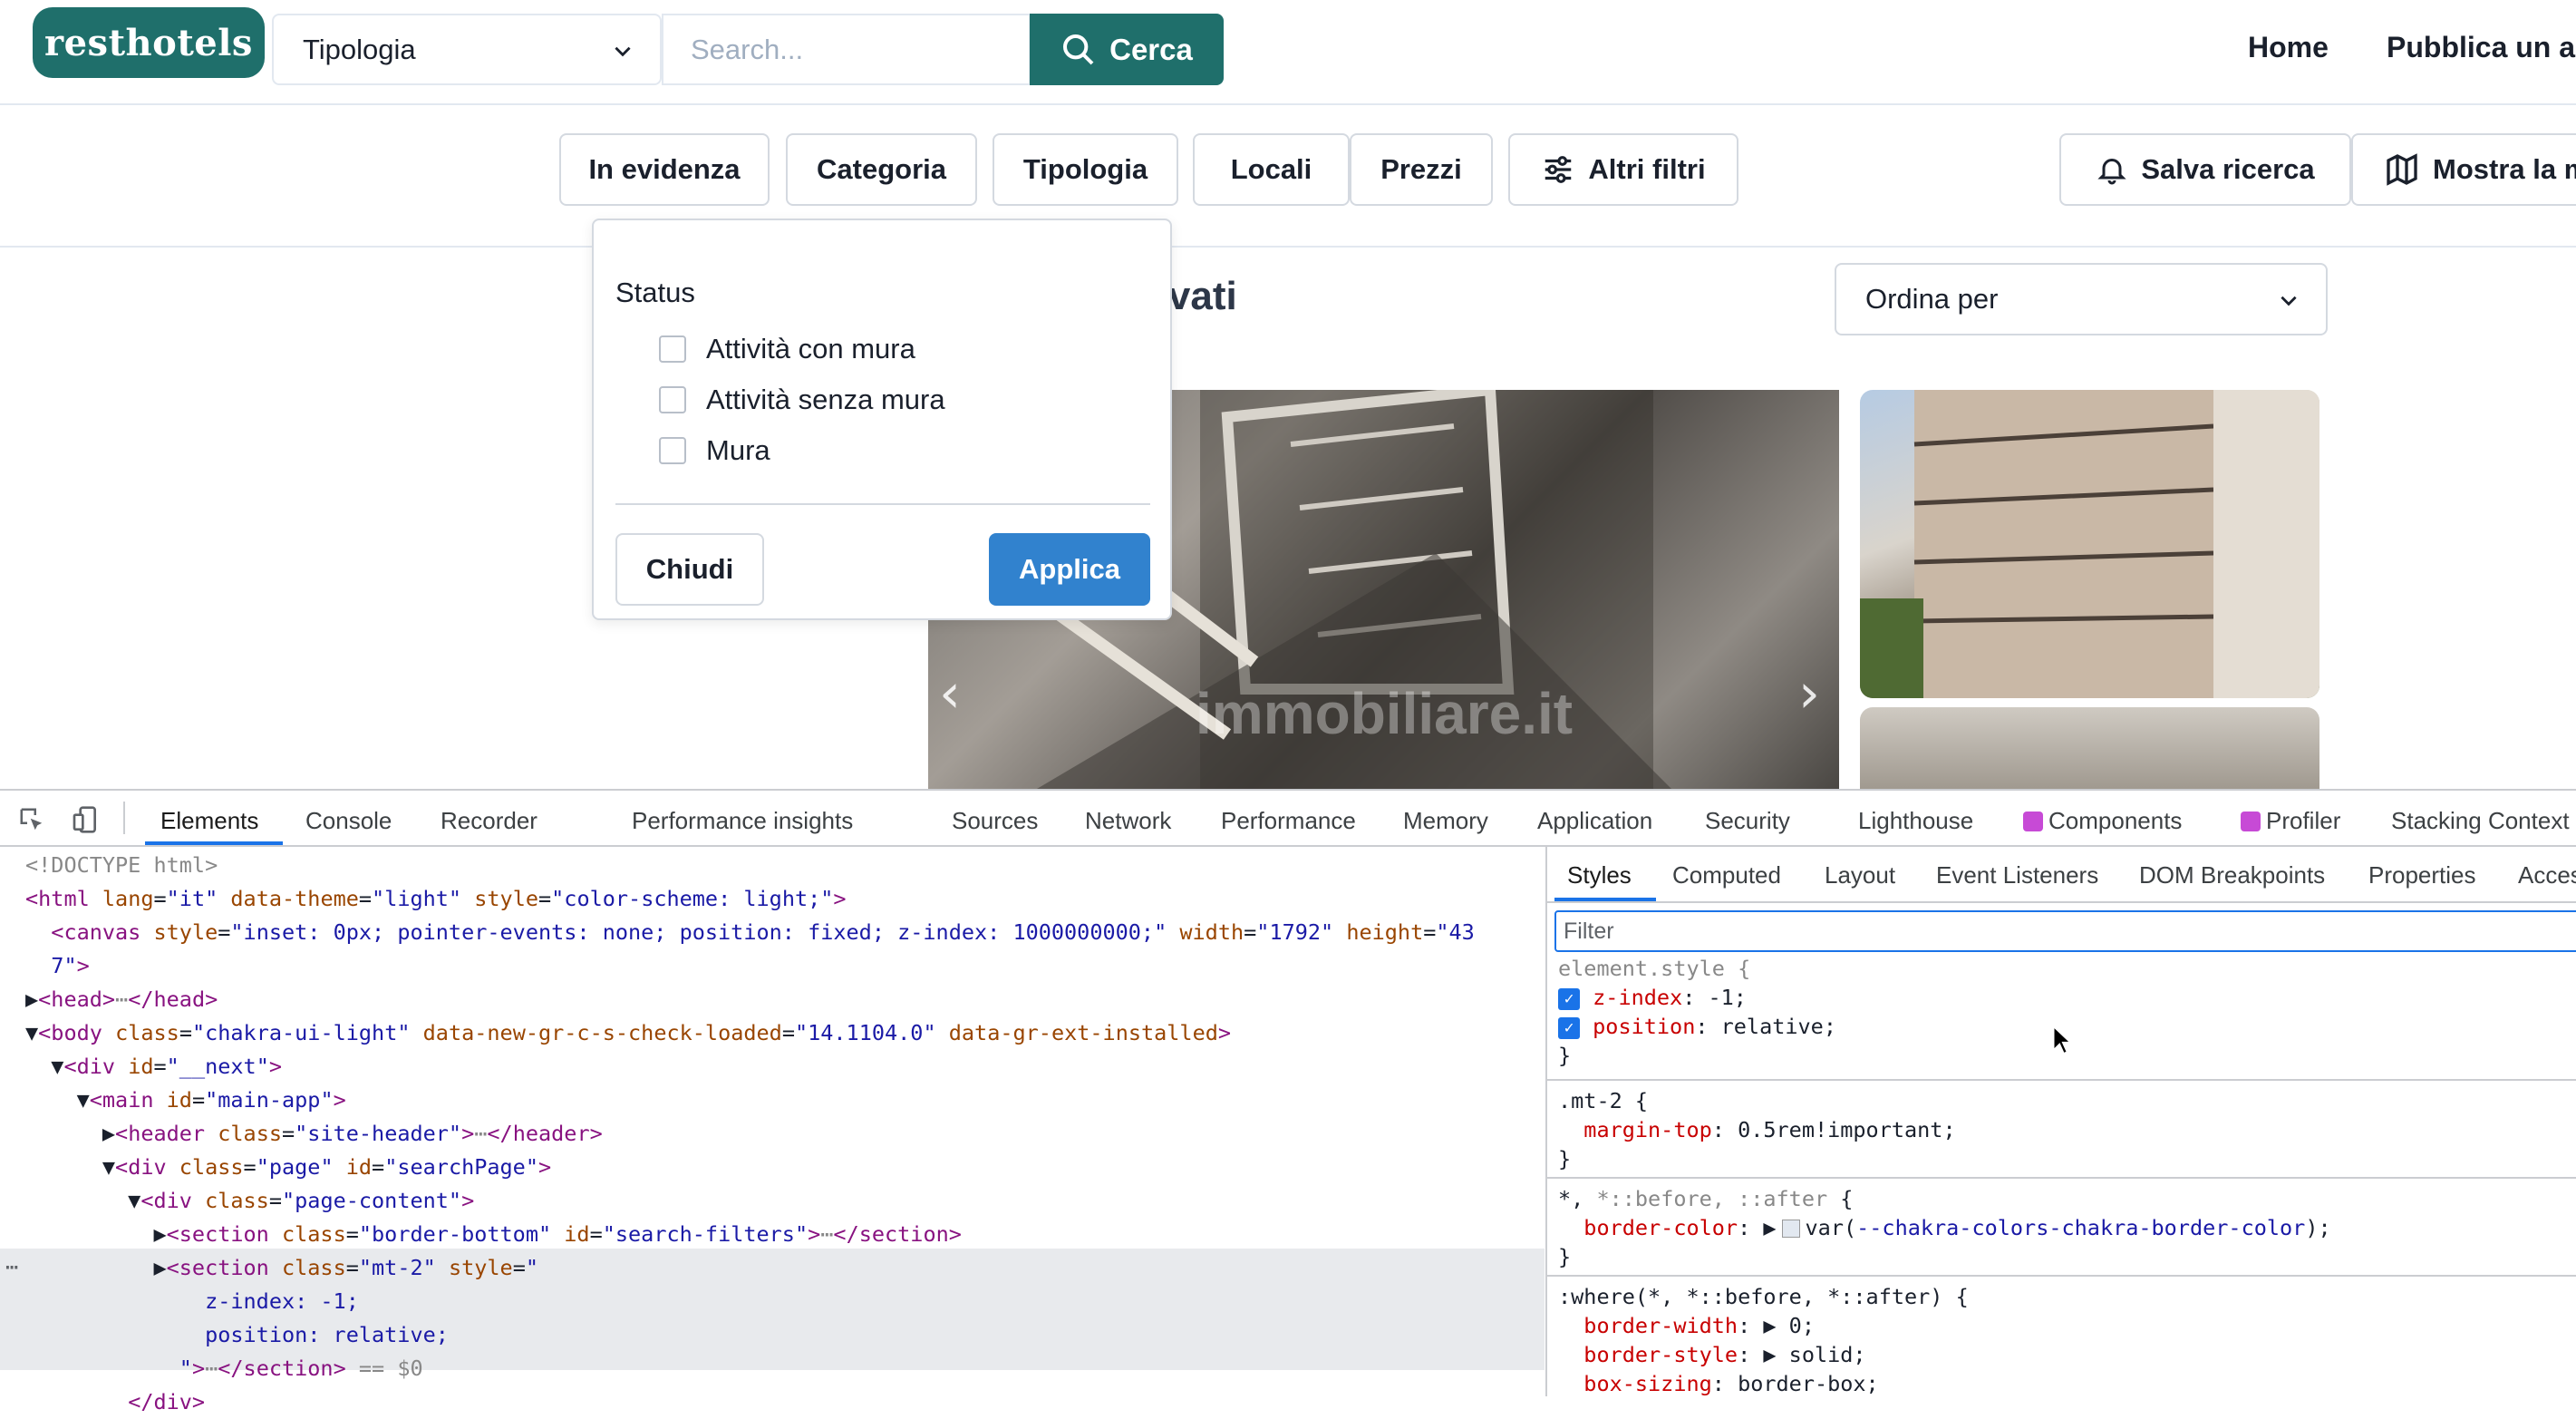 This screenshot has height=1419, width=2576. Describe the element at coordinates (1706, 1198) in the screenshot. I see `css-line: *, *::before, ::after {` at that location.